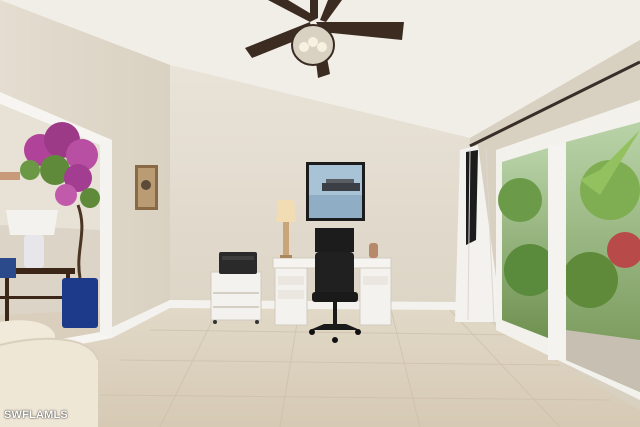 The width and height of the screenshot is (640, 427). Describe the element at coordinates (335, 191) in the screenshot. I see `framed-artwork-back` at that location.